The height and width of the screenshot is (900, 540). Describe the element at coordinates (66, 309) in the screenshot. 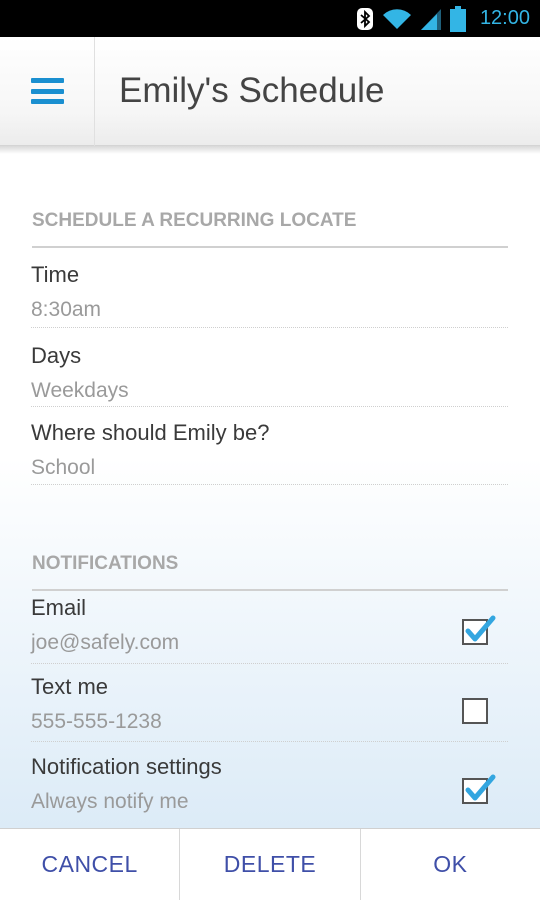

I see `time-value: 8:30am` at that location.